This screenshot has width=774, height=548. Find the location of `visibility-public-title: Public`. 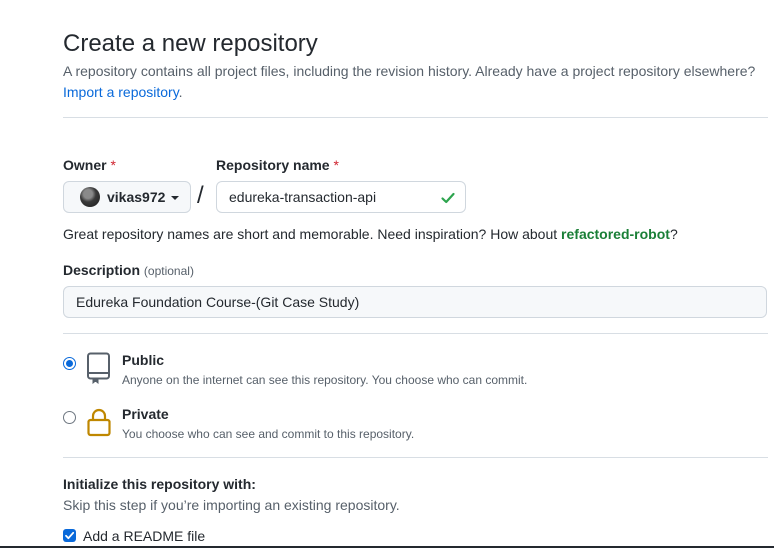

visibility-public-title: Public is located at coordinates (143, 360).